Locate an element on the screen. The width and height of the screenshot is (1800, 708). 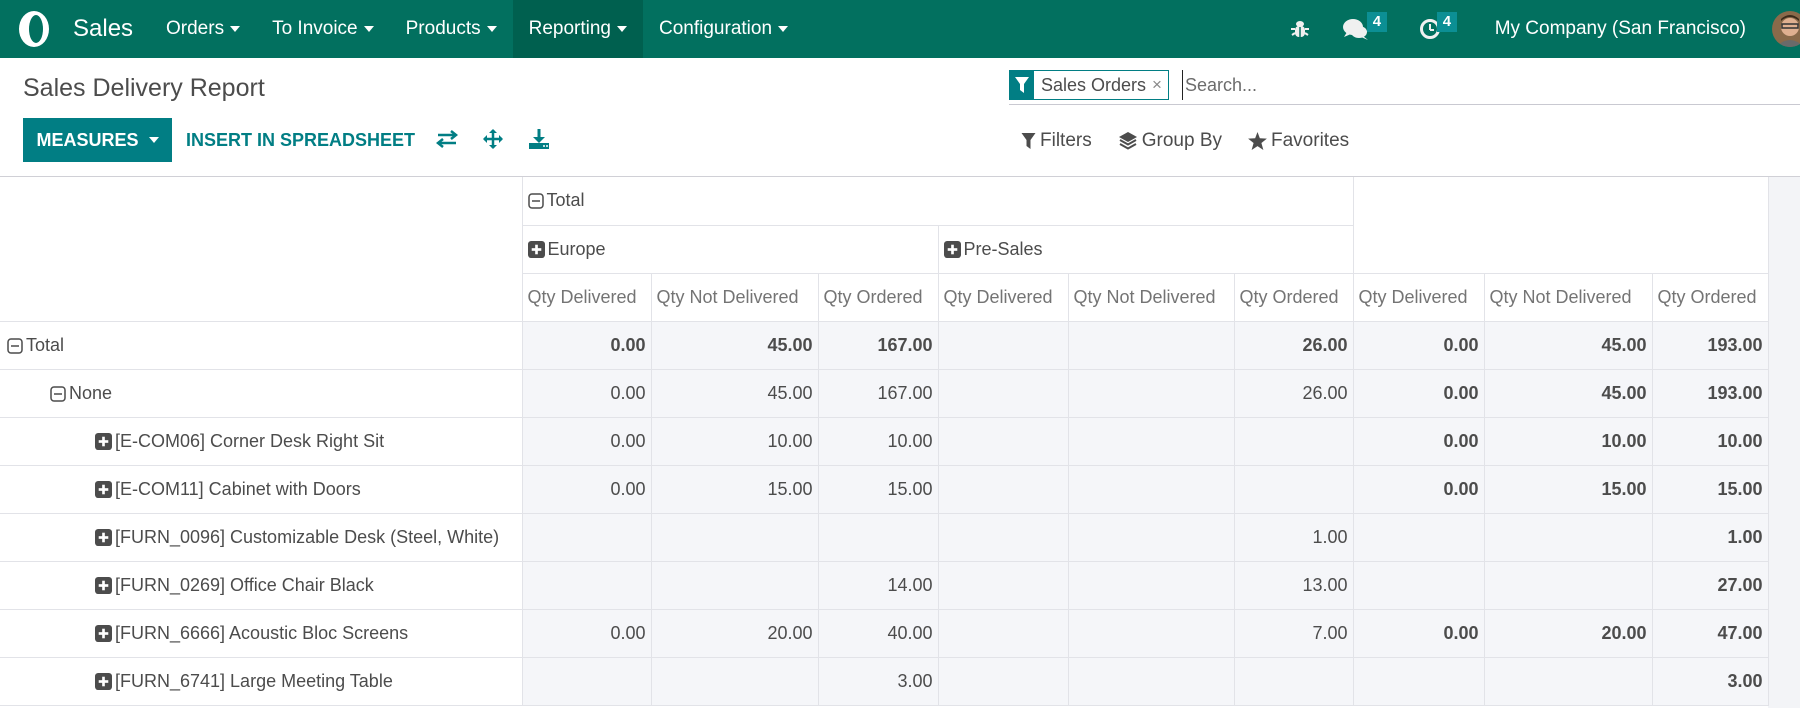
app-name: Sales is located at coordinates (103, 29).